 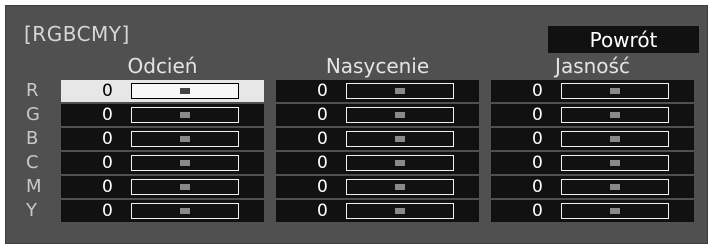 I want to click on column-header-brightness: Jasność, so click(x=592, y=66).